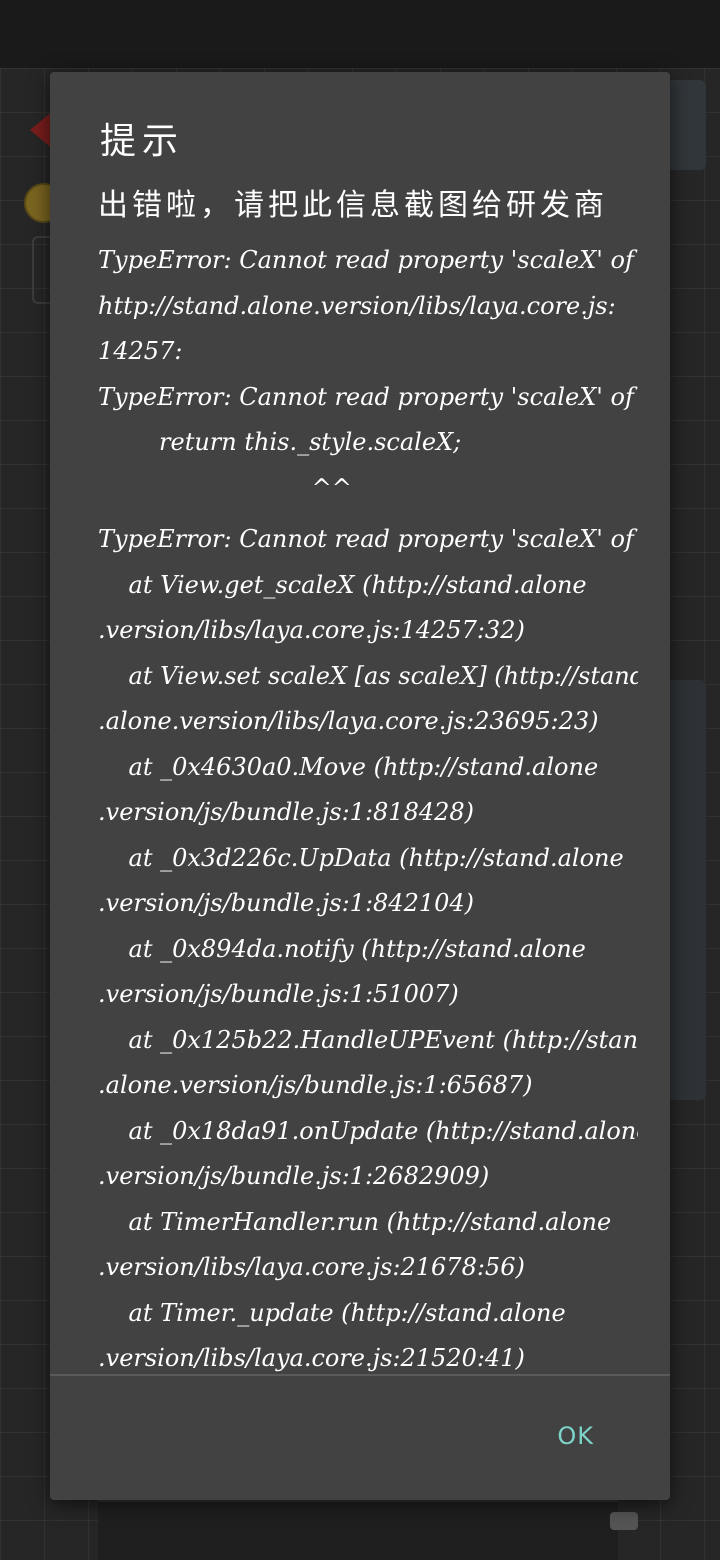 This screenshot has height=1560, width=720. Describe the element at coordinates (360, 1375) in the screenshot. I see `dialog-divider` at that location.